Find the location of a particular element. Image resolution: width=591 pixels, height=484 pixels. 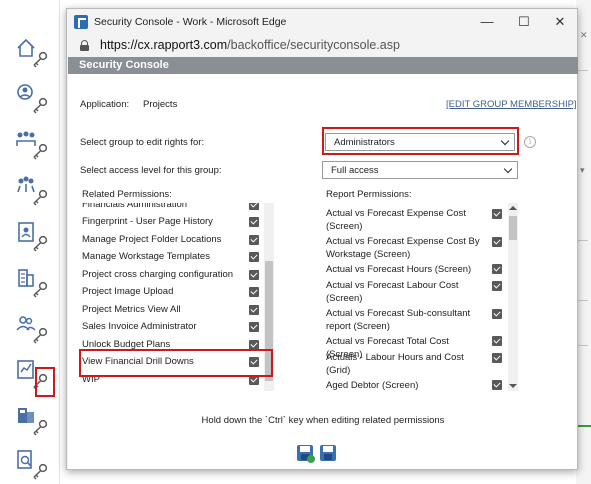

access-level-value: Full access is located at coordinates (355, 170).